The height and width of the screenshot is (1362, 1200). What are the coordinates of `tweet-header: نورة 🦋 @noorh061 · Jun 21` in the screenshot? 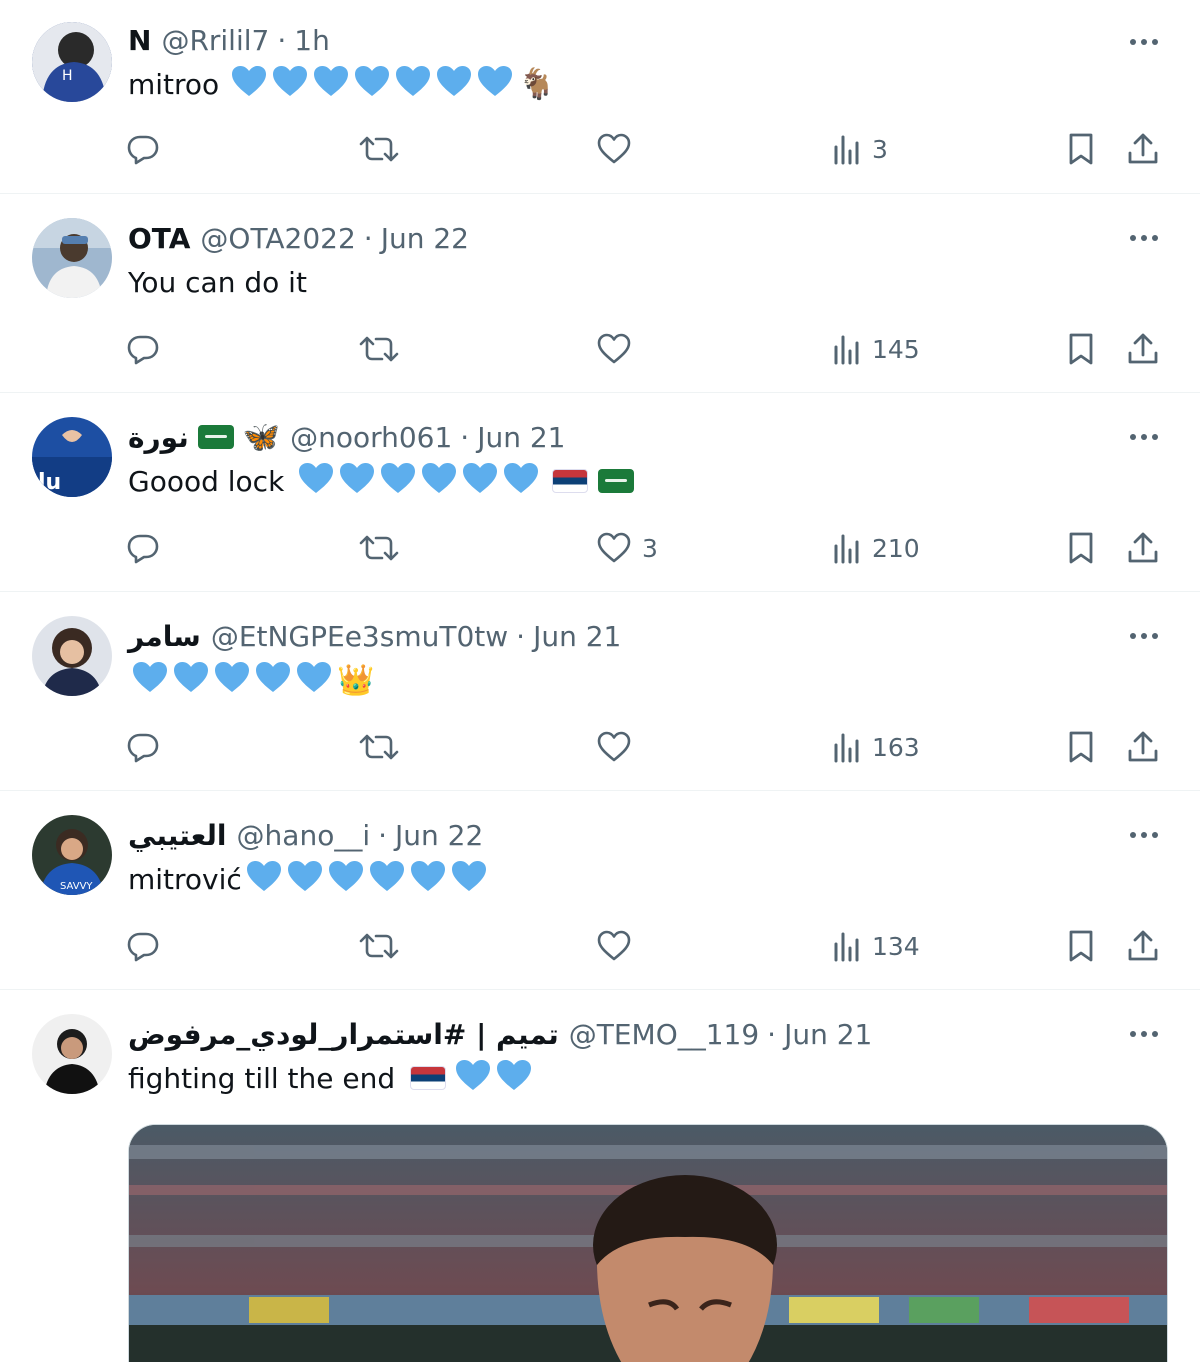 It's located at (346, 437).